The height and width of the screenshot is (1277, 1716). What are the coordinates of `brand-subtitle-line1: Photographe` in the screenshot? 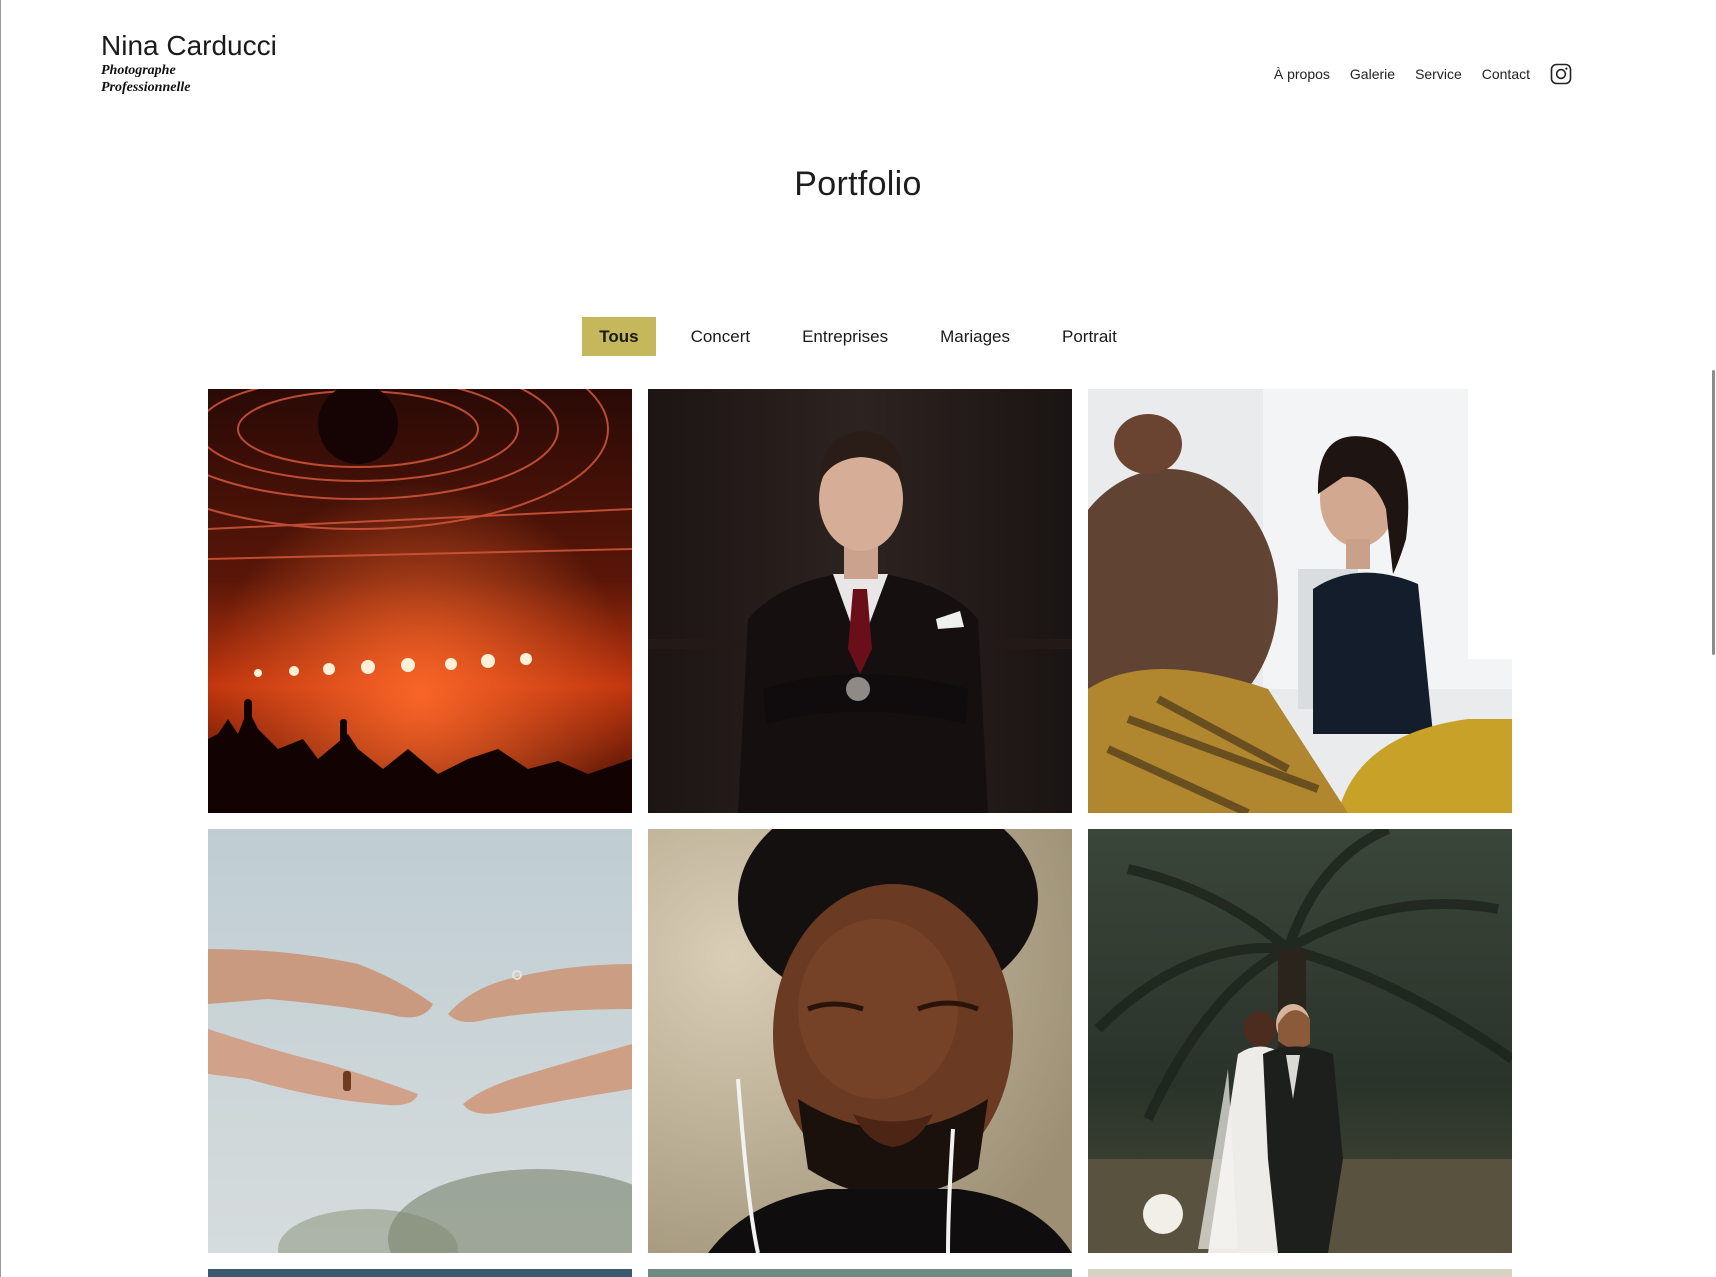 It's located at (138, 70).